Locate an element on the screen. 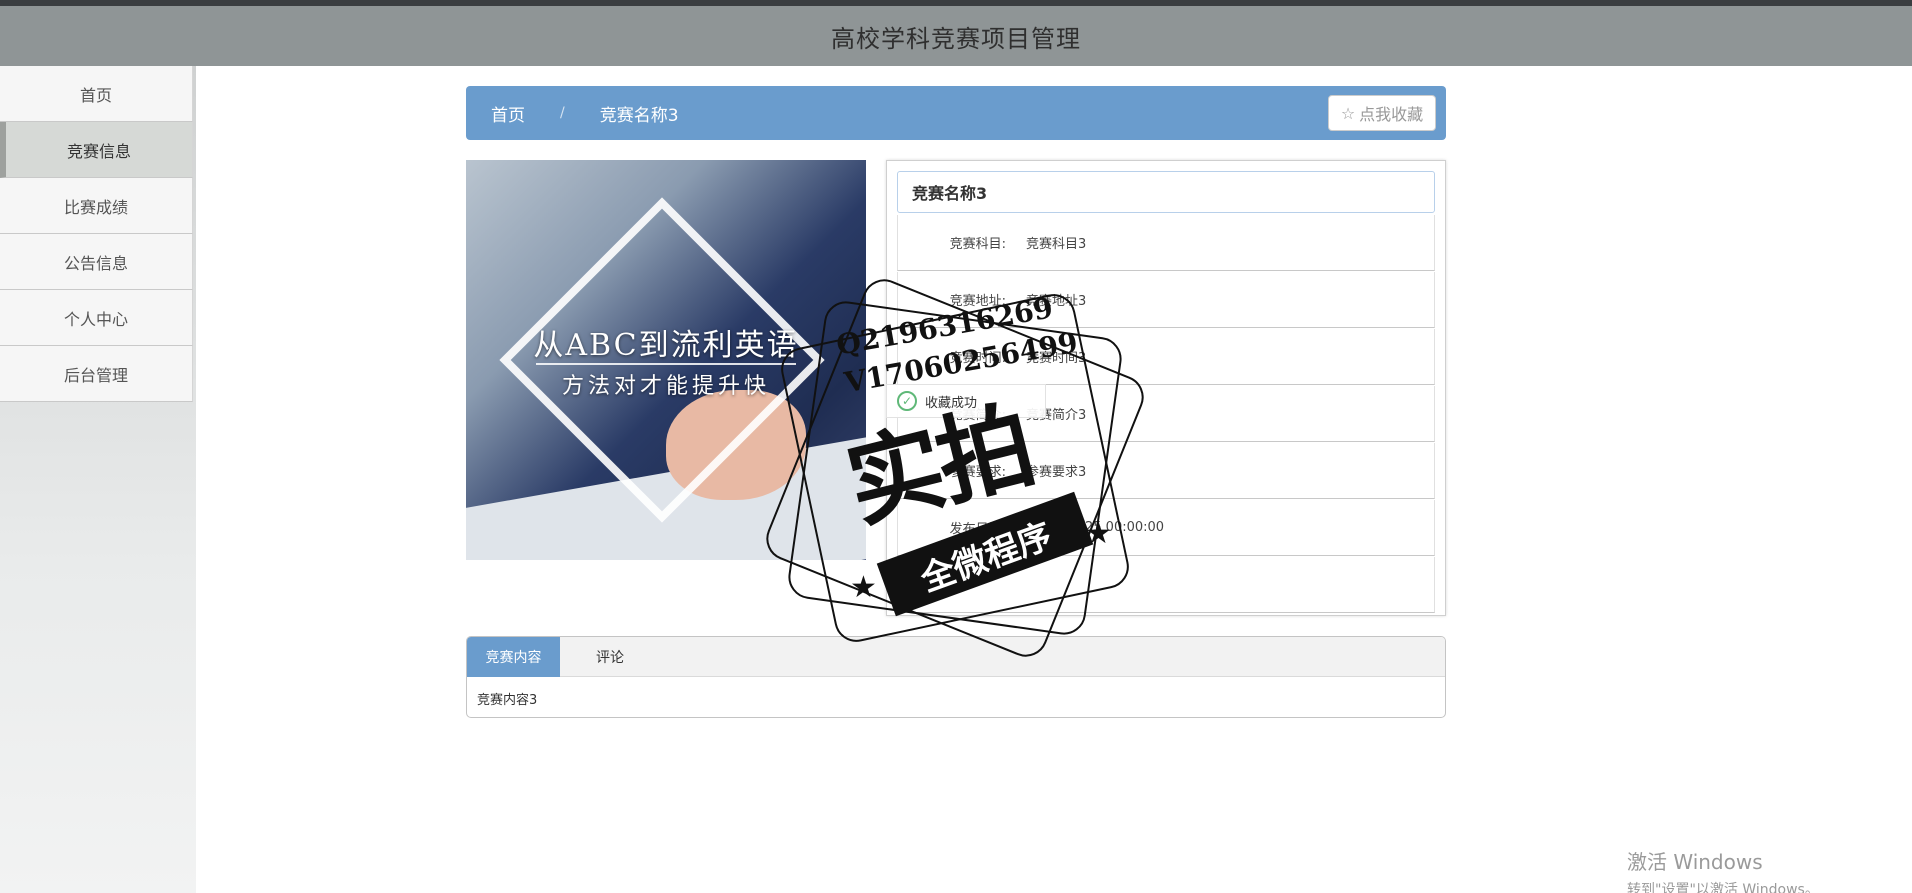  detail-value: 竞赛简介3 is located at coordinates (1056, 415).